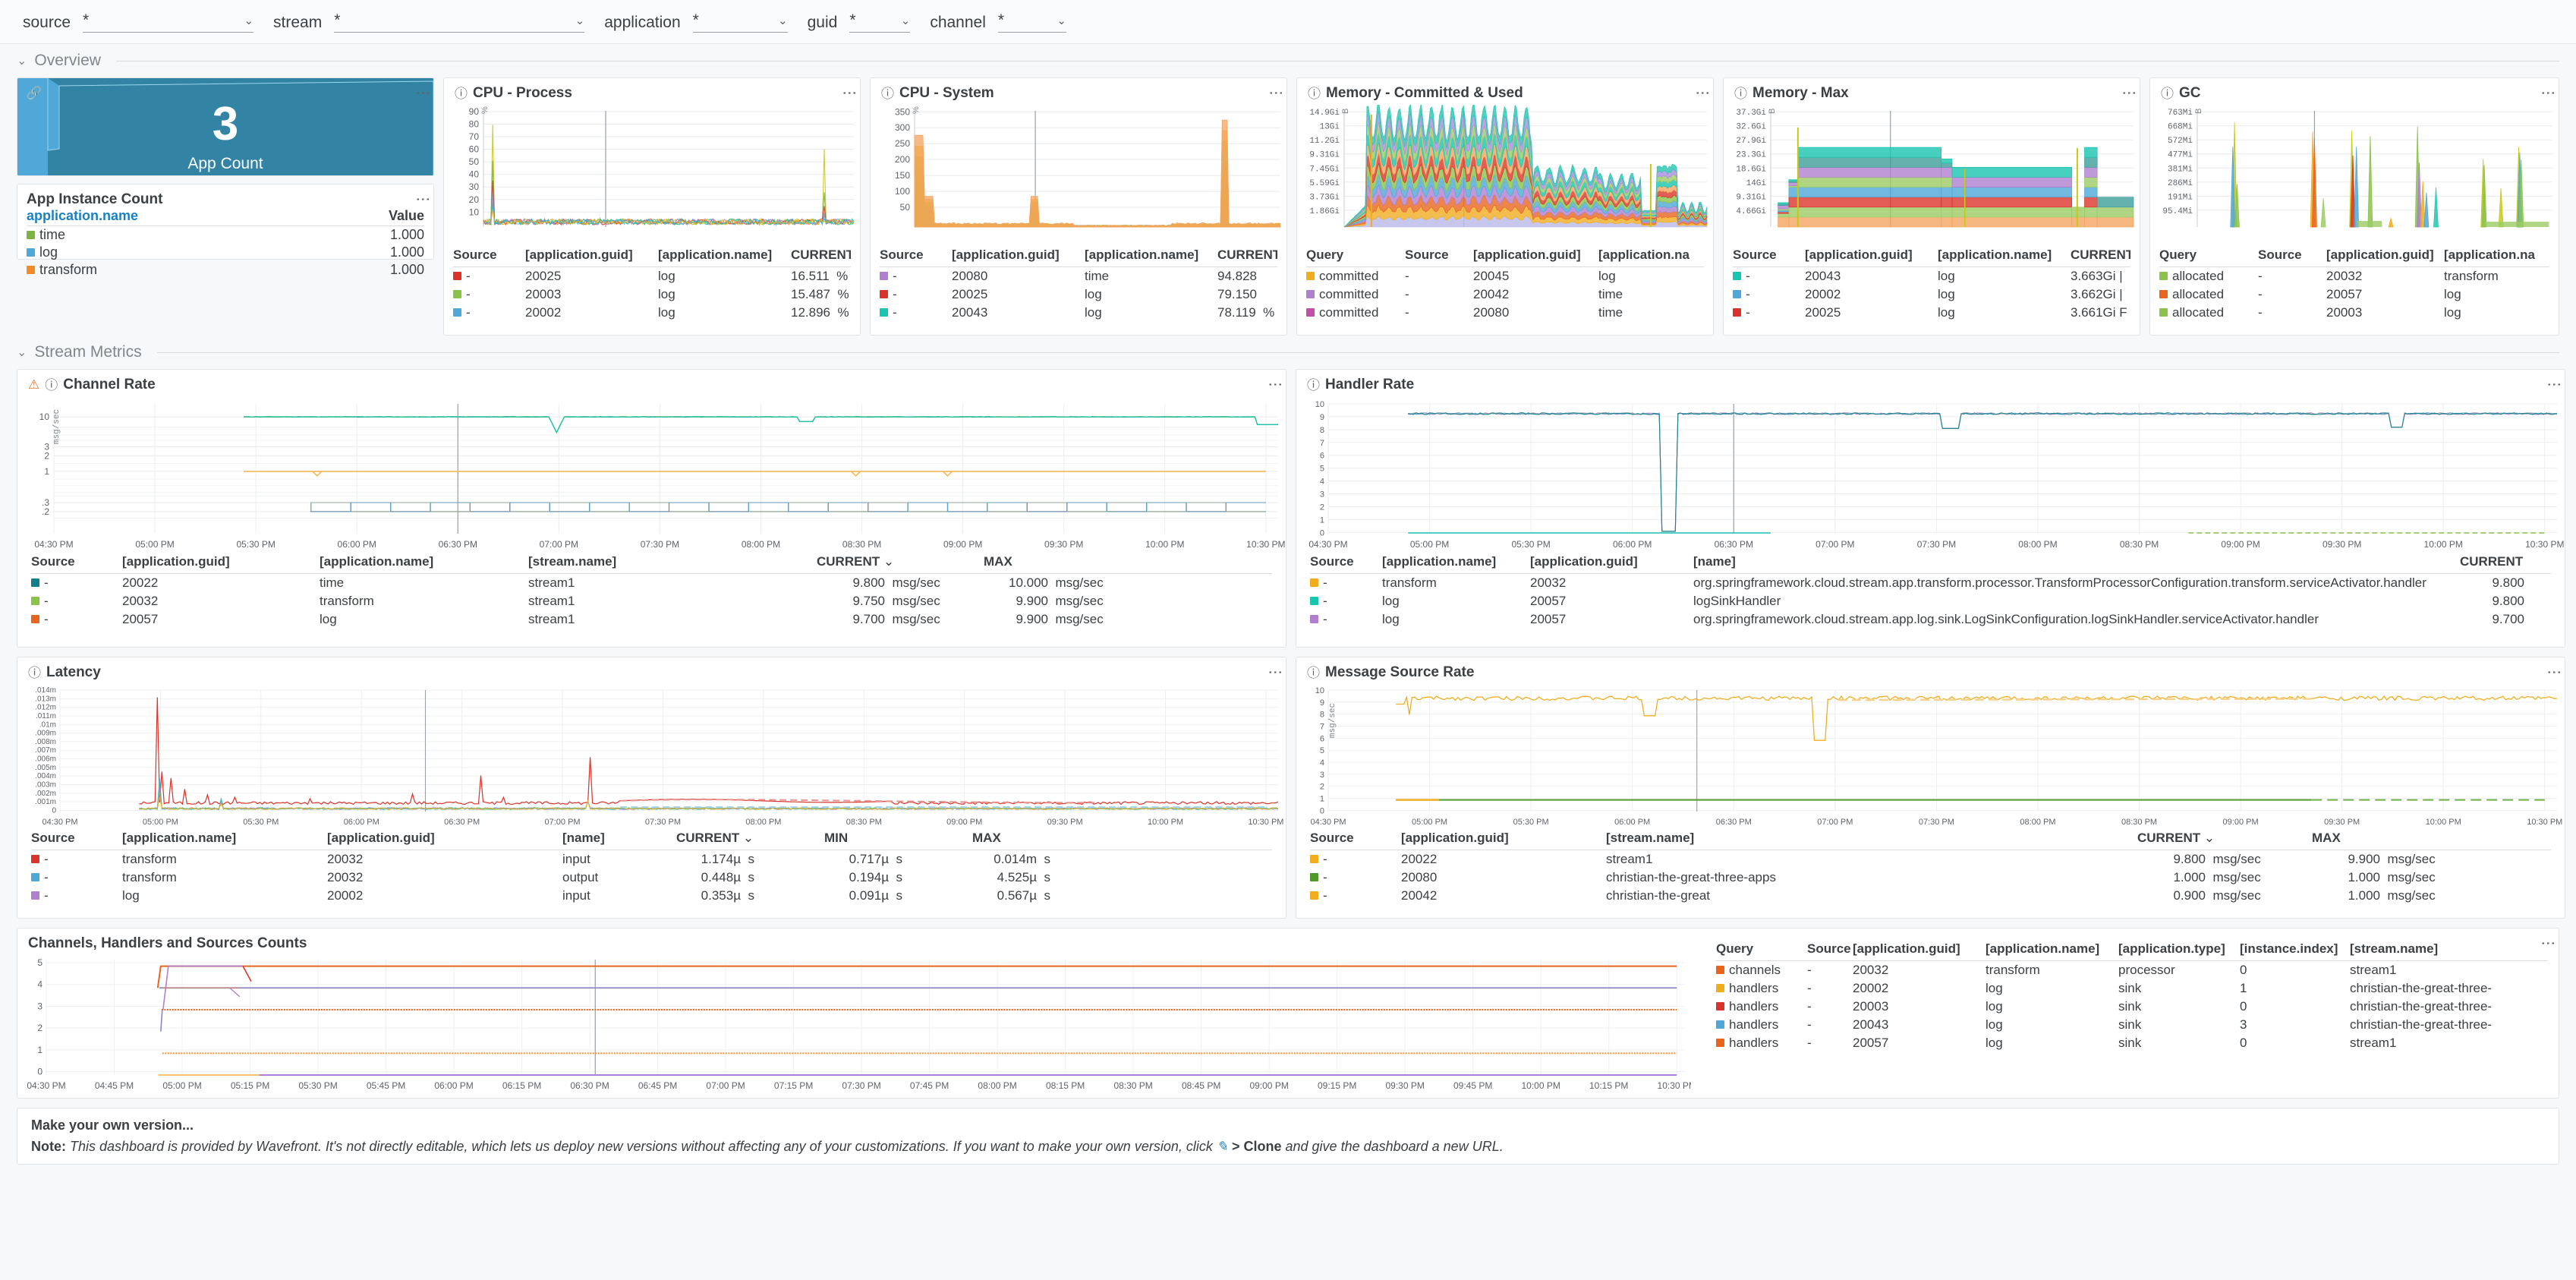 The image size is (2576, 1280). What do you see at coordinates (852, 20) in the screenshot?
I see `filter-guid-value: *` at bounding box center [852, 20].